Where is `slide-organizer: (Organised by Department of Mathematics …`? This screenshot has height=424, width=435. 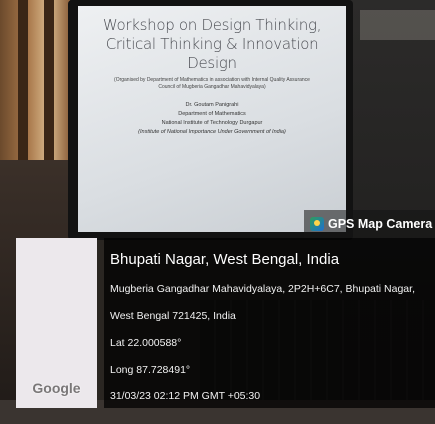 slide-organizer: (Organised by Department of Mathematics … is located at coordinates (212, 83).